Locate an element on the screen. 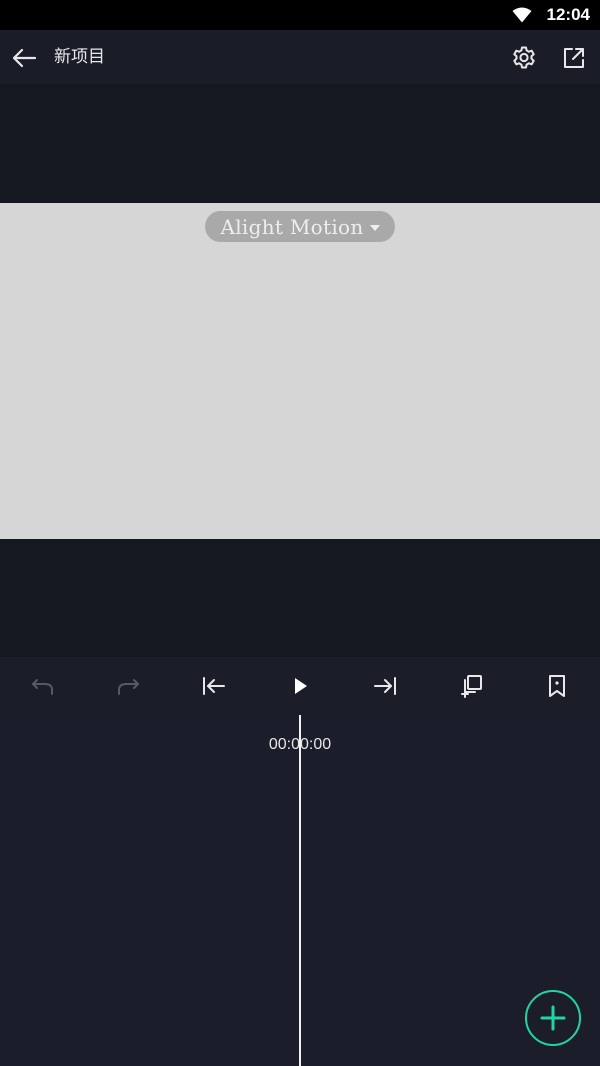 This screenshot has width=600, height=1066. duplicate-icon is located at coordinates (471, 686).